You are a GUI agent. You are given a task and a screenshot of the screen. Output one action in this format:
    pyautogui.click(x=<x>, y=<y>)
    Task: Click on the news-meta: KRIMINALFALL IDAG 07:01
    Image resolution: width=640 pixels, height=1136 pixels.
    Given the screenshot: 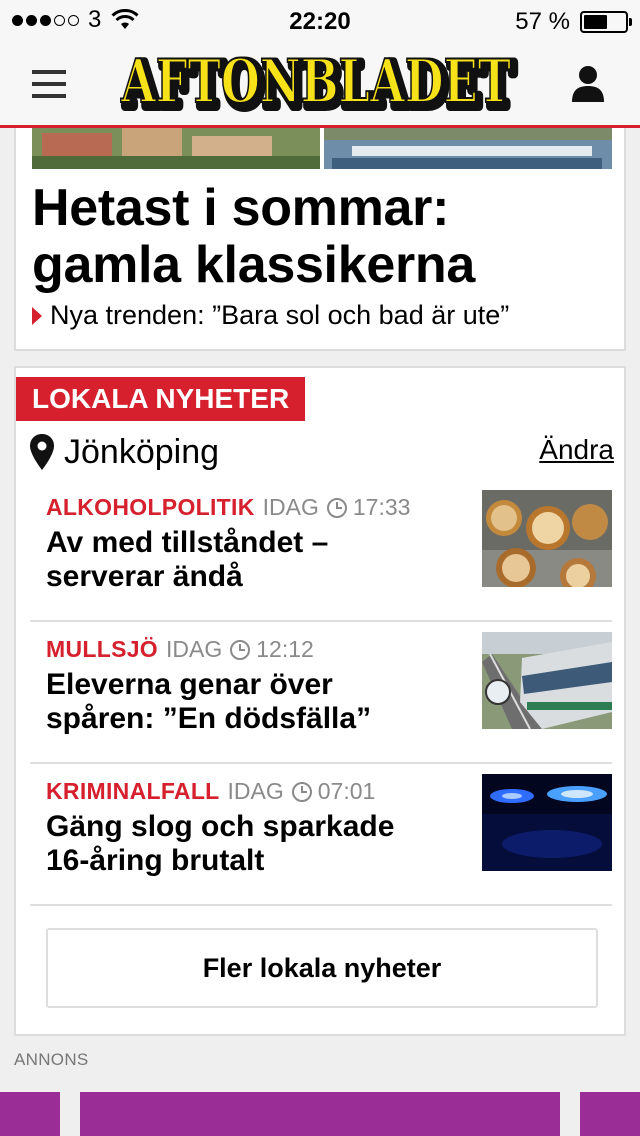 What is the action you would take?
    pyautogui.click(x=210, y=791)
    